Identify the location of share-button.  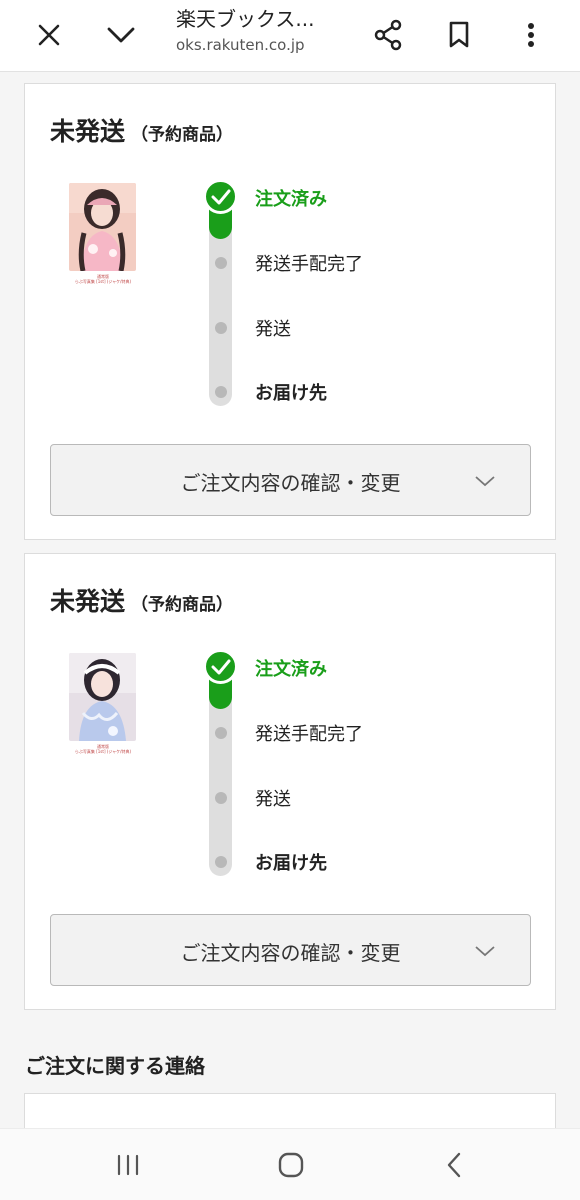
(388, 35).